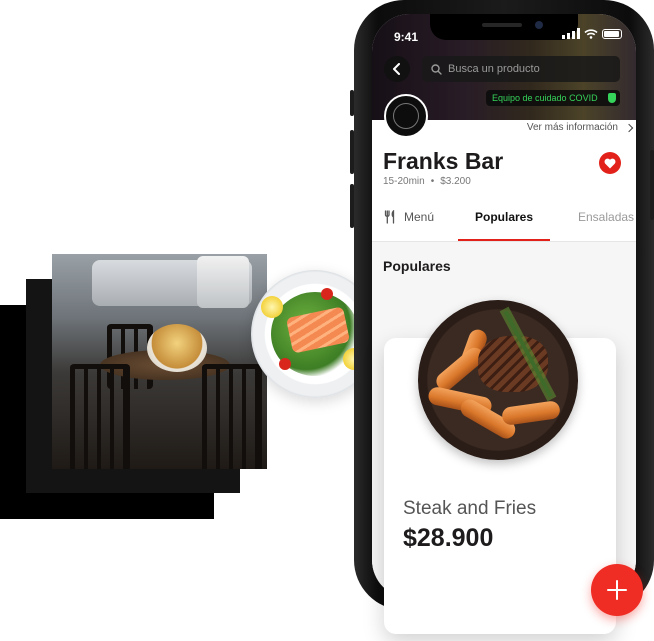 Image resolution: width=654 pixels, height=641 pixels. Describe the element at coordinates (419, 217) in the screenshot. I see `tab-menu-label: Menú` at that location.